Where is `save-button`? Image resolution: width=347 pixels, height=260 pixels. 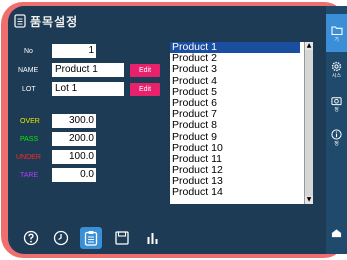
save-button is located at coordinates (122, 238).